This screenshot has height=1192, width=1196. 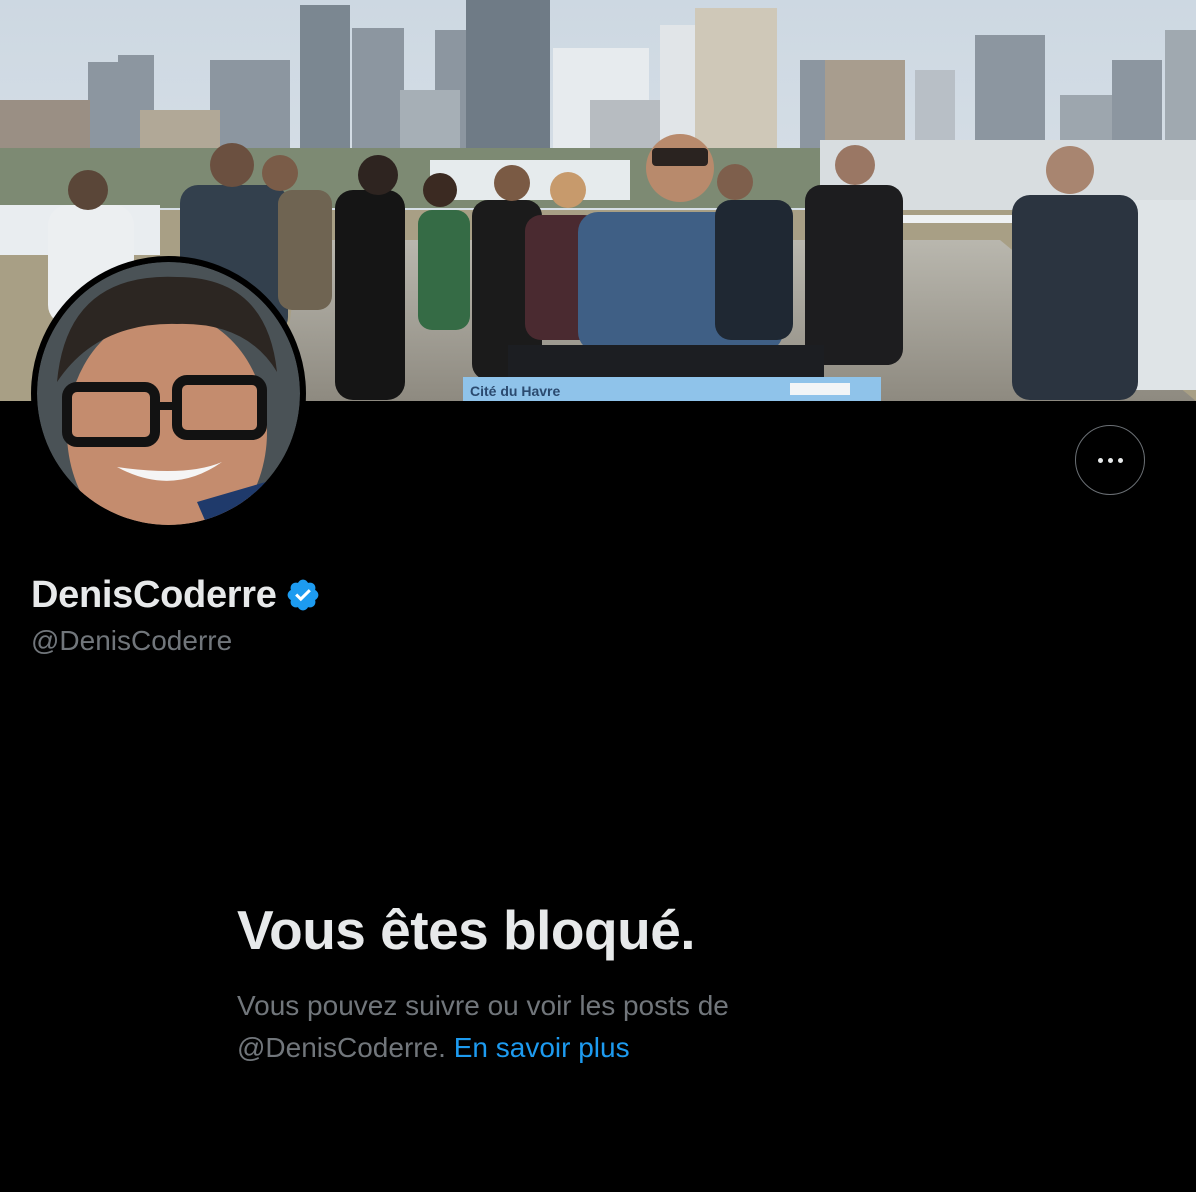 What do you see at coordinates (483, 1005) in the screenshot?
I see `blocked-desc-prefix: Vous pouvez suivre ou voir les posts de` at bounding box center [483, 1005].